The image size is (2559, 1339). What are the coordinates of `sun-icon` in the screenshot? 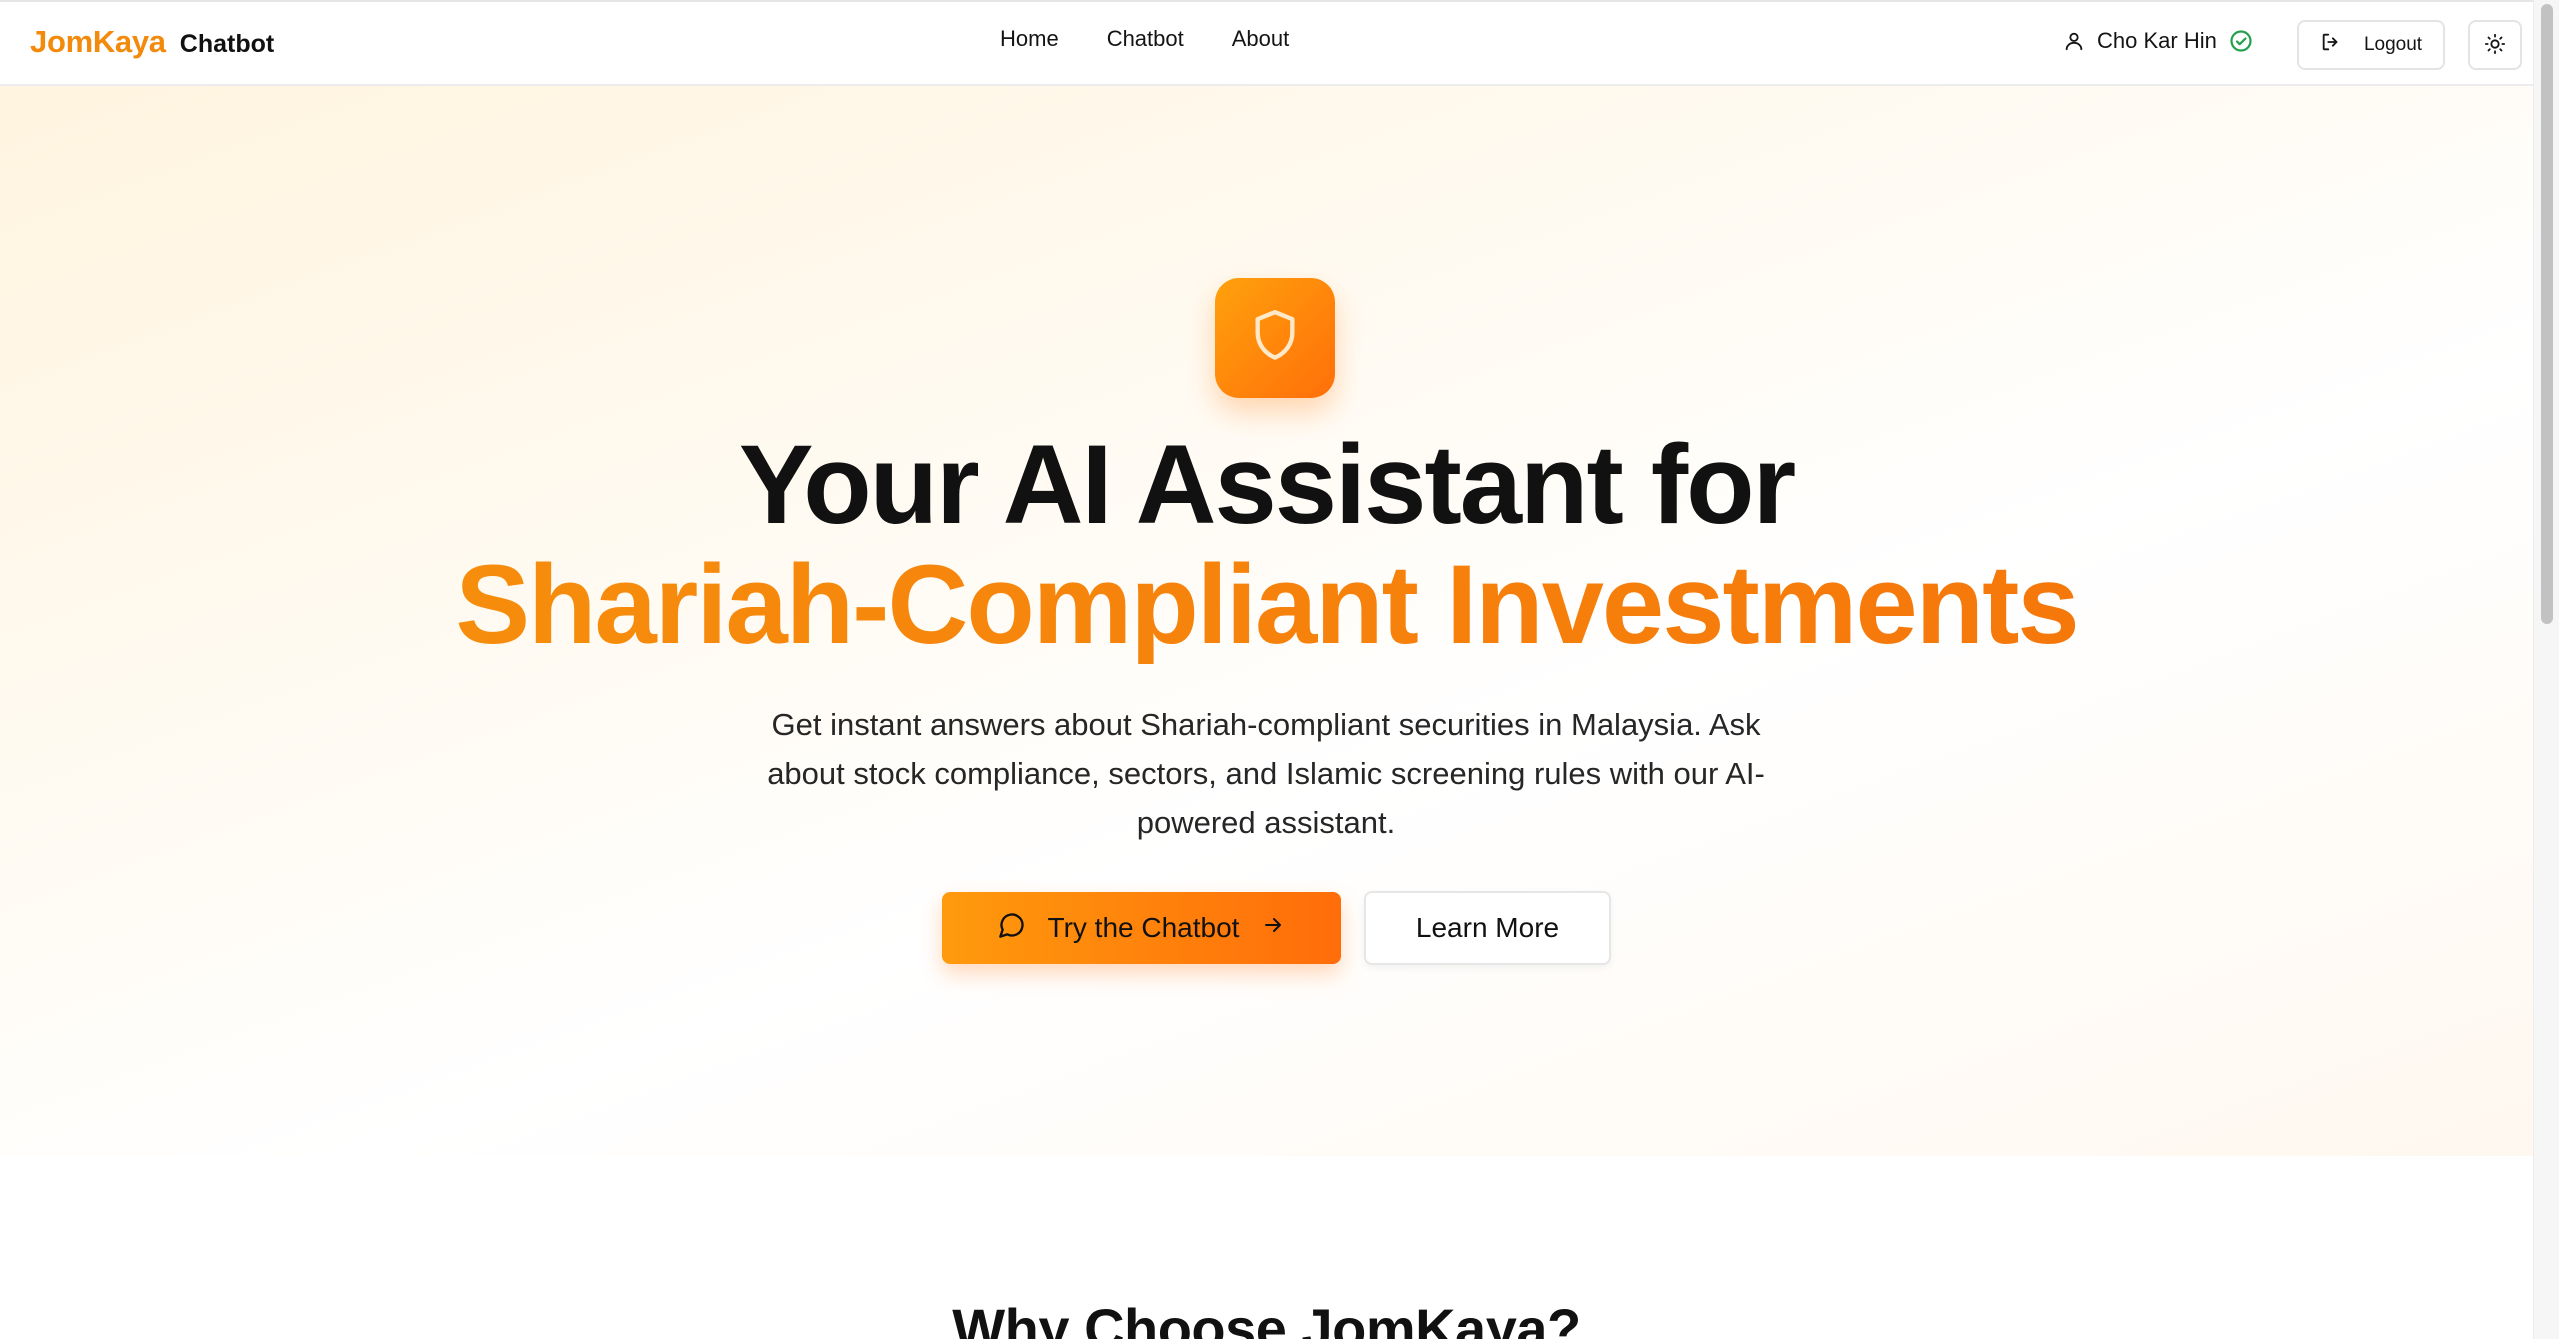 It's located at (2495, 45).